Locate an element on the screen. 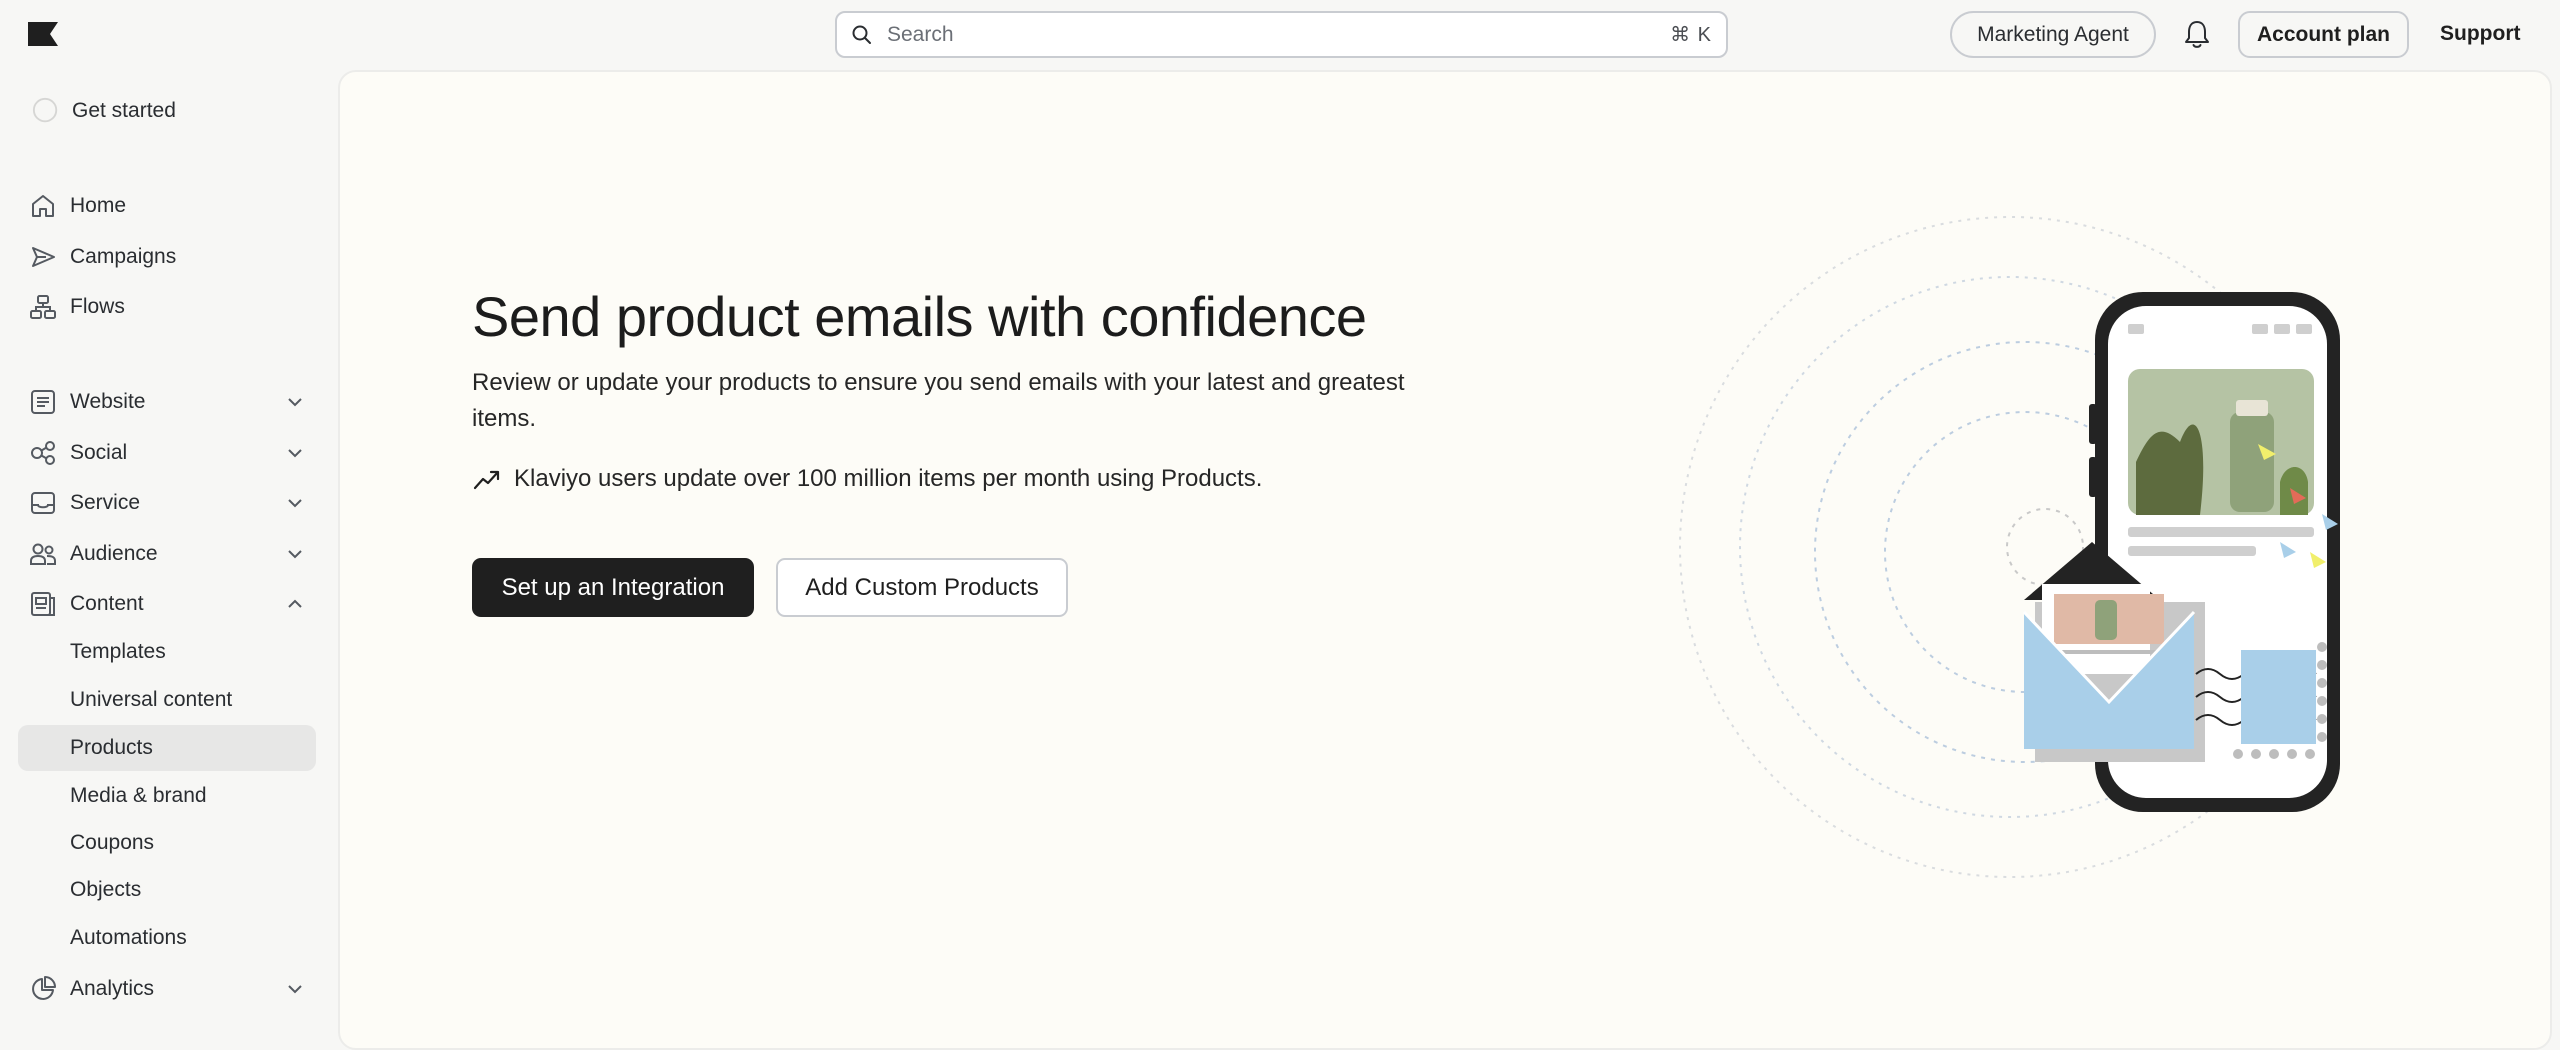  progress-circle-icon is located at coordinates (45, 110).